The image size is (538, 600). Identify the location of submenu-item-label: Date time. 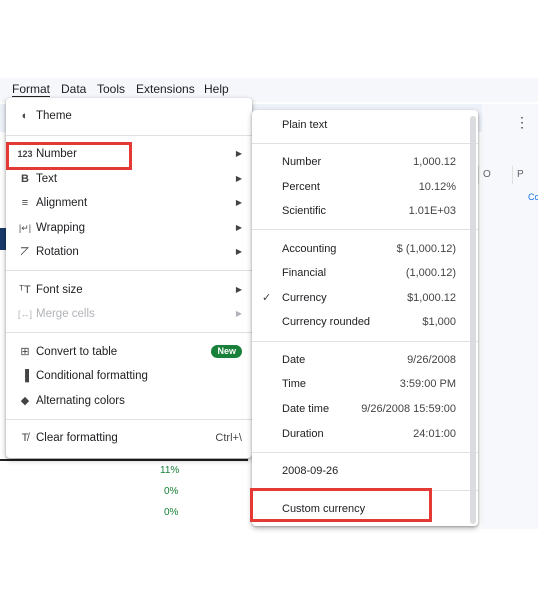
(306, 409).